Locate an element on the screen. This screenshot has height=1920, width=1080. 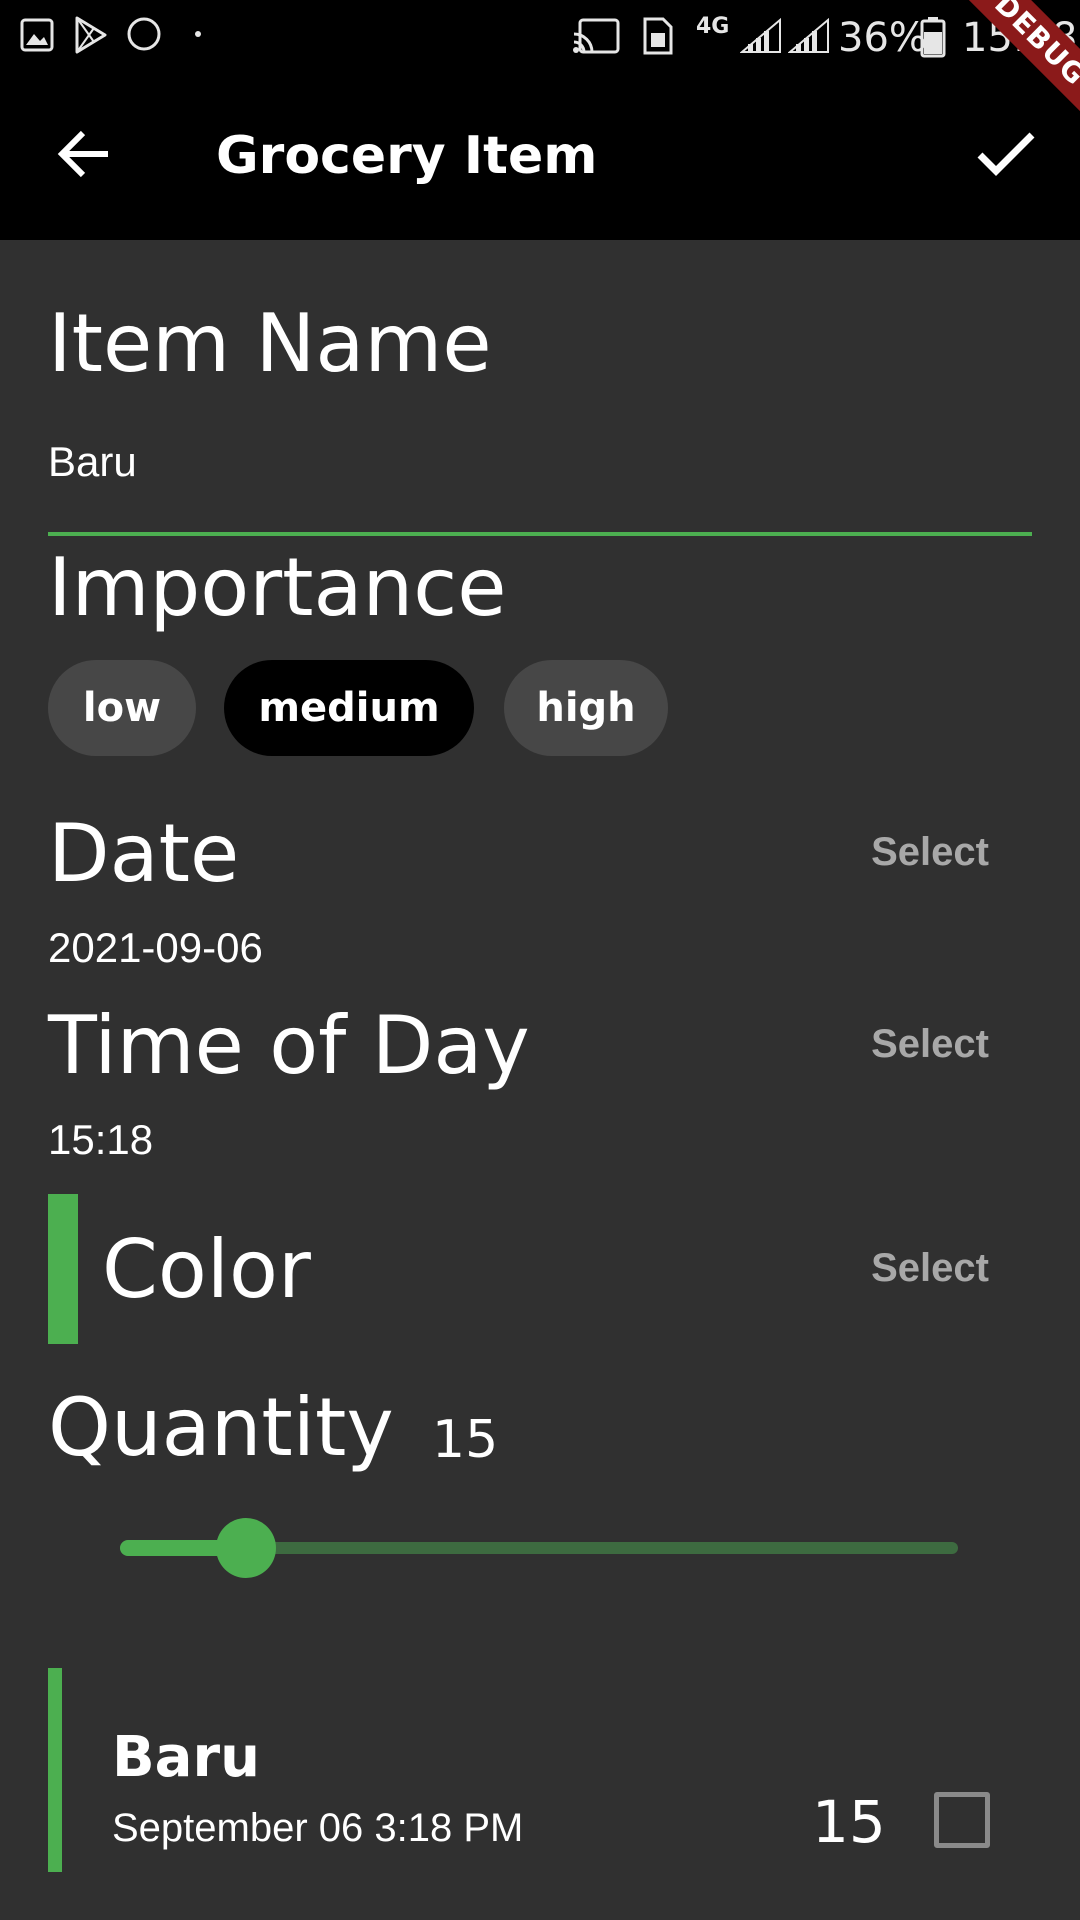
item-name-underline is located at coordinates (540, 534).